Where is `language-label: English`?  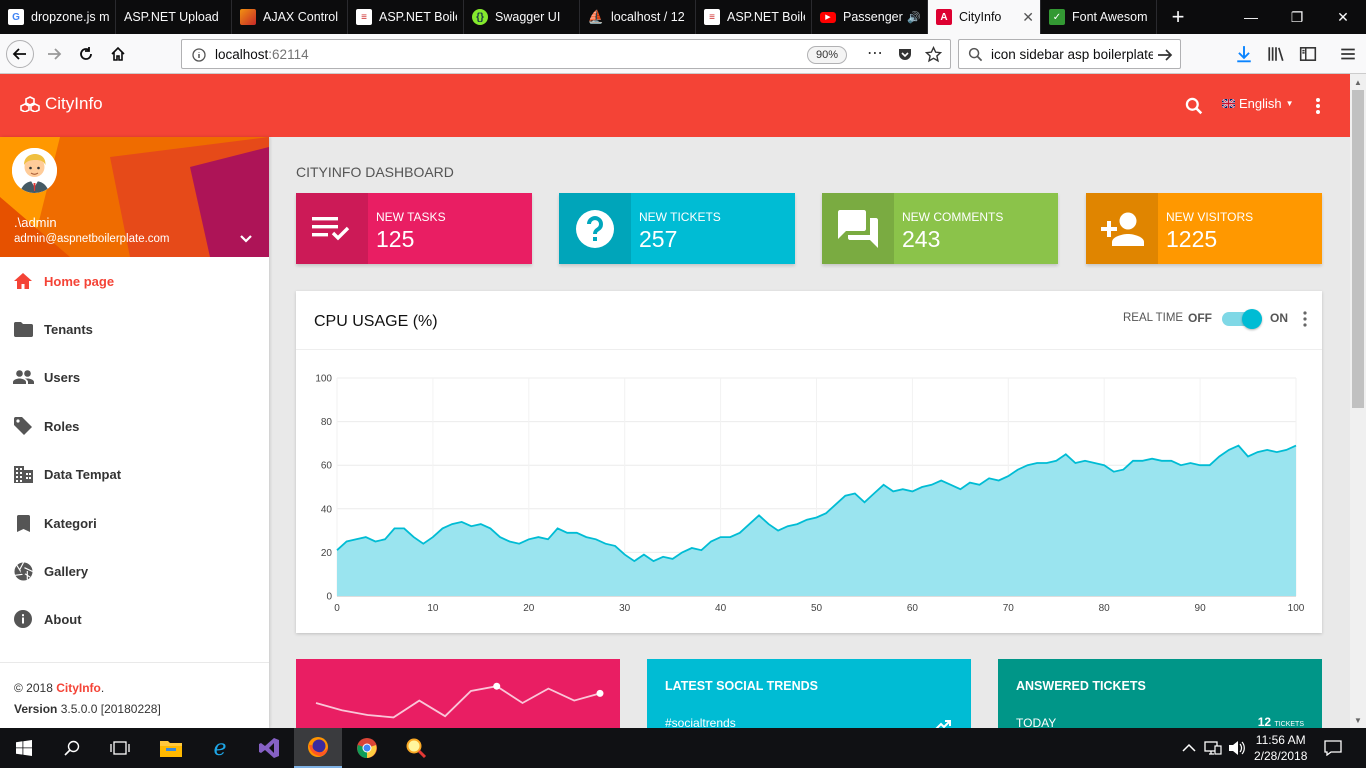
language-label: English is located at coordinates (1260, 103).